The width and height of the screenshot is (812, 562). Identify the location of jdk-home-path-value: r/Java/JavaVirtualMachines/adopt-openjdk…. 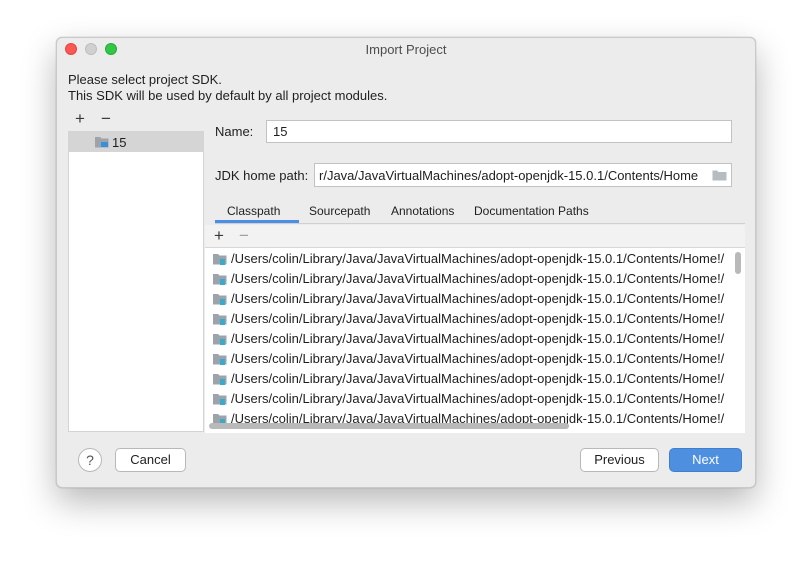
(509, 175).